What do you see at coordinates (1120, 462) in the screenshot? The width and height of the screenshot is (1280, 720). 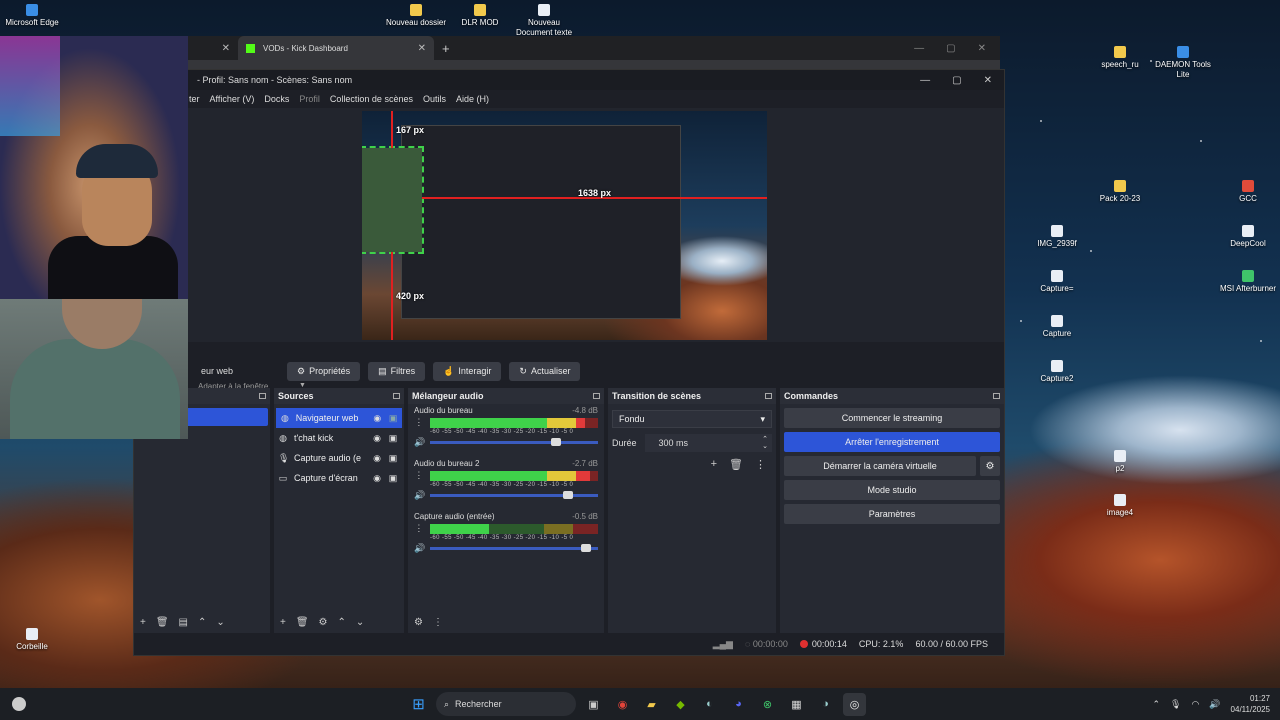 I see `desktop-icon-p2: p2` at bounding box center [1120, 462].